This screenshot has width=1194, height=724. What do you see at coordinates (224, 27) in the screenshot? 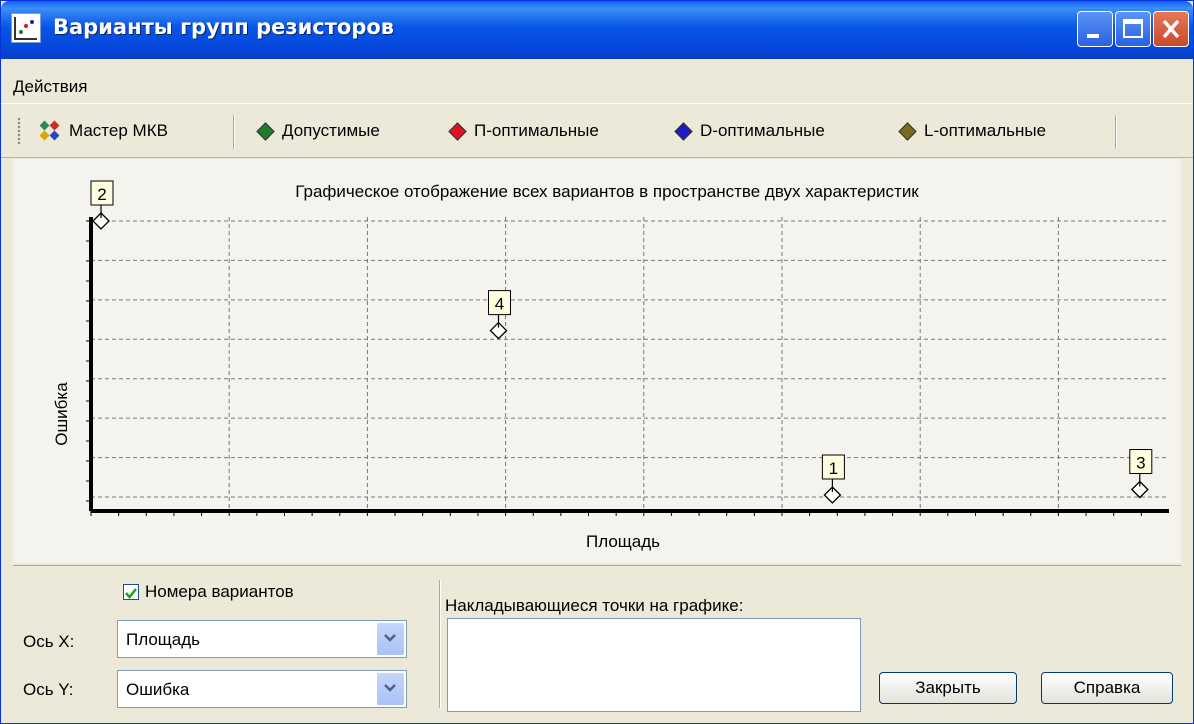
I see `window-title: Варианты групп резисторов` at bounding box center [224, 27].